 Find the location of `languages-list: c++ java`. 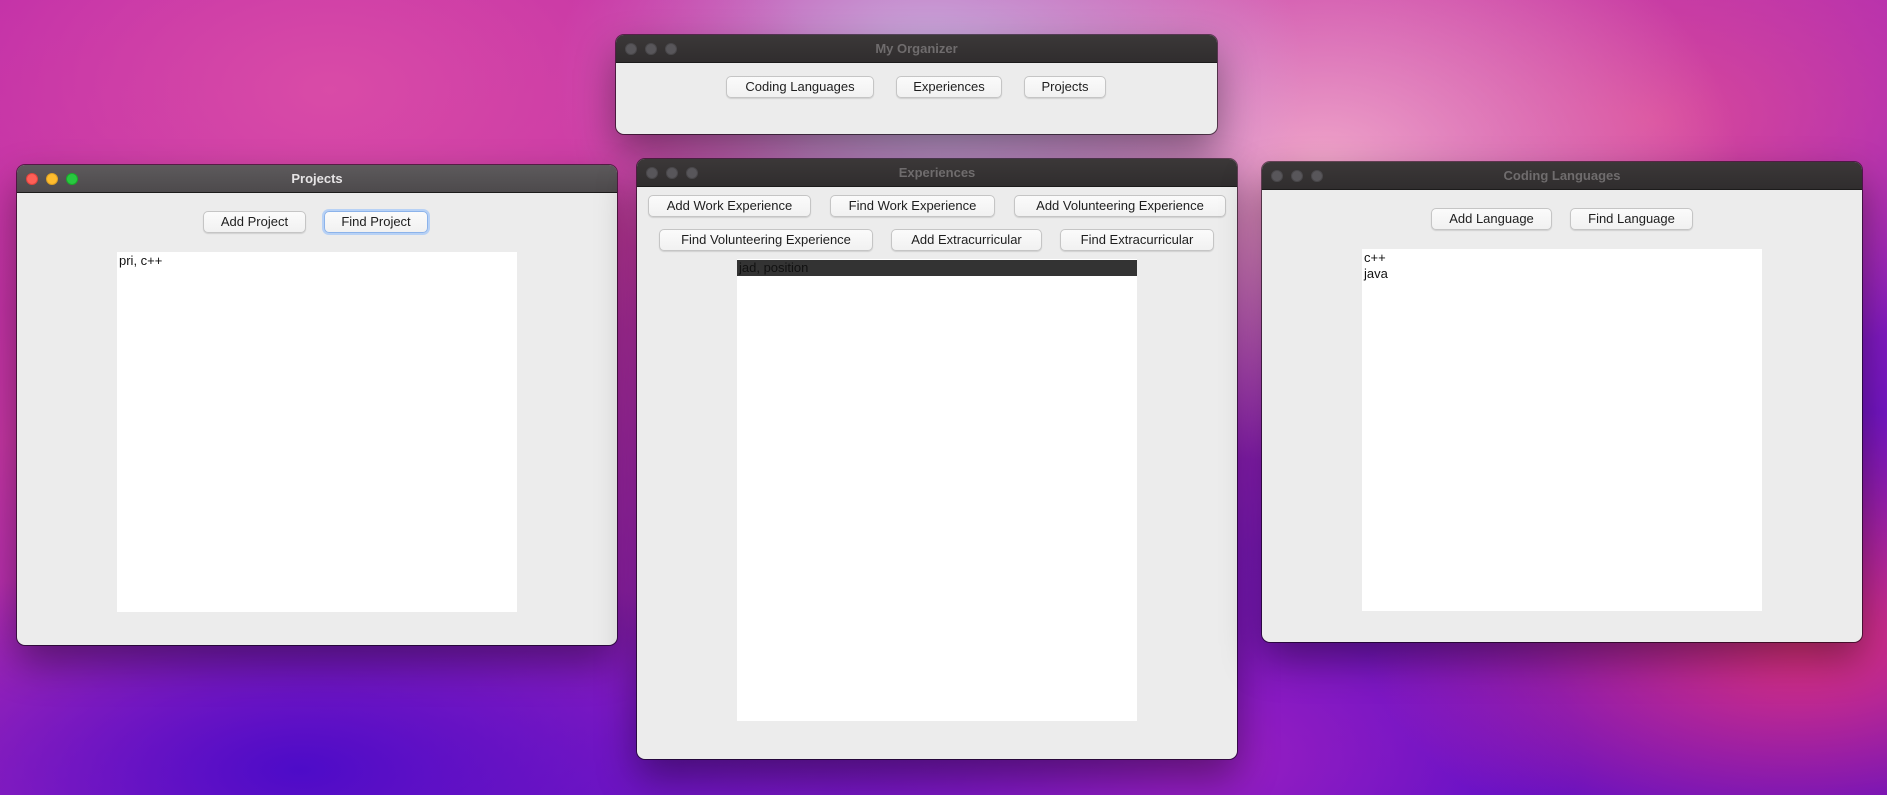

languages-list: c++ java is located at coordinates (1562, 430).